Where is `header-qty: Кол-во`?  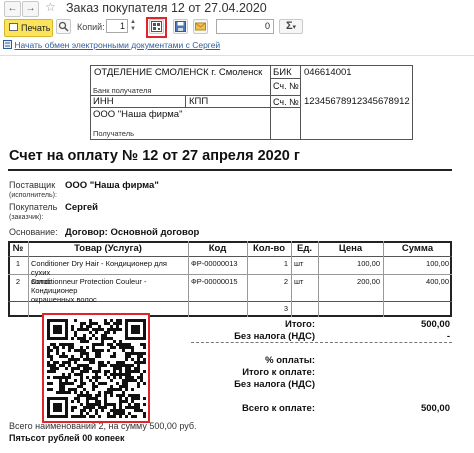 header-qty: Кол-во is located at coordinates (269, 248).